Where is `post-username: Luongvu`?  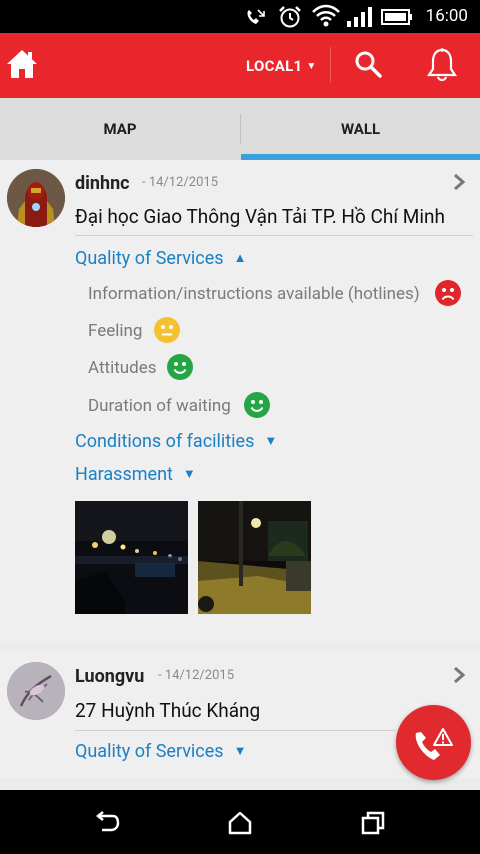 post-username: Luongvu is located at coordinates (109, 676).